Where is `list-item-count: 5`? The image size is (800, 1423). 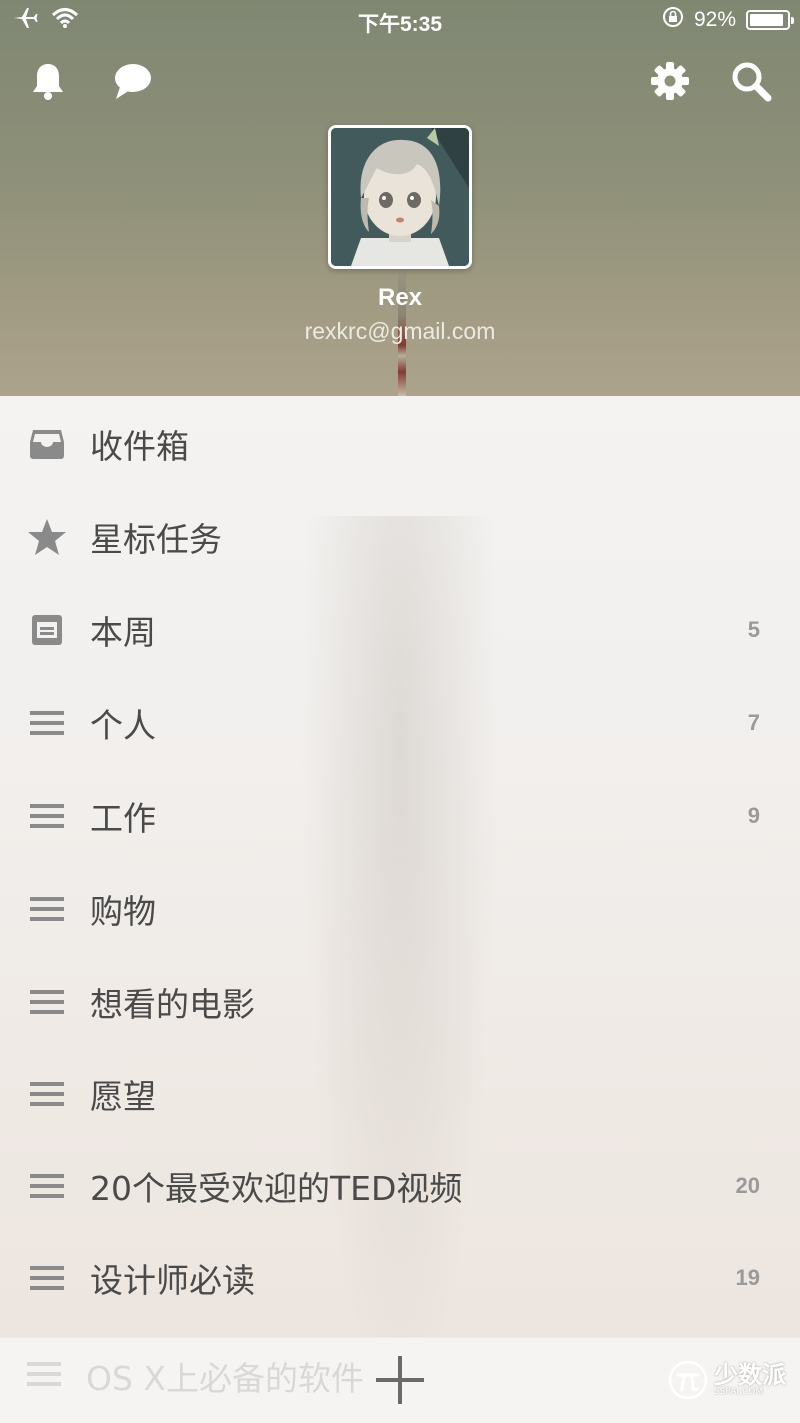
list-item-count: 5 is located at coordinates (753, 629).